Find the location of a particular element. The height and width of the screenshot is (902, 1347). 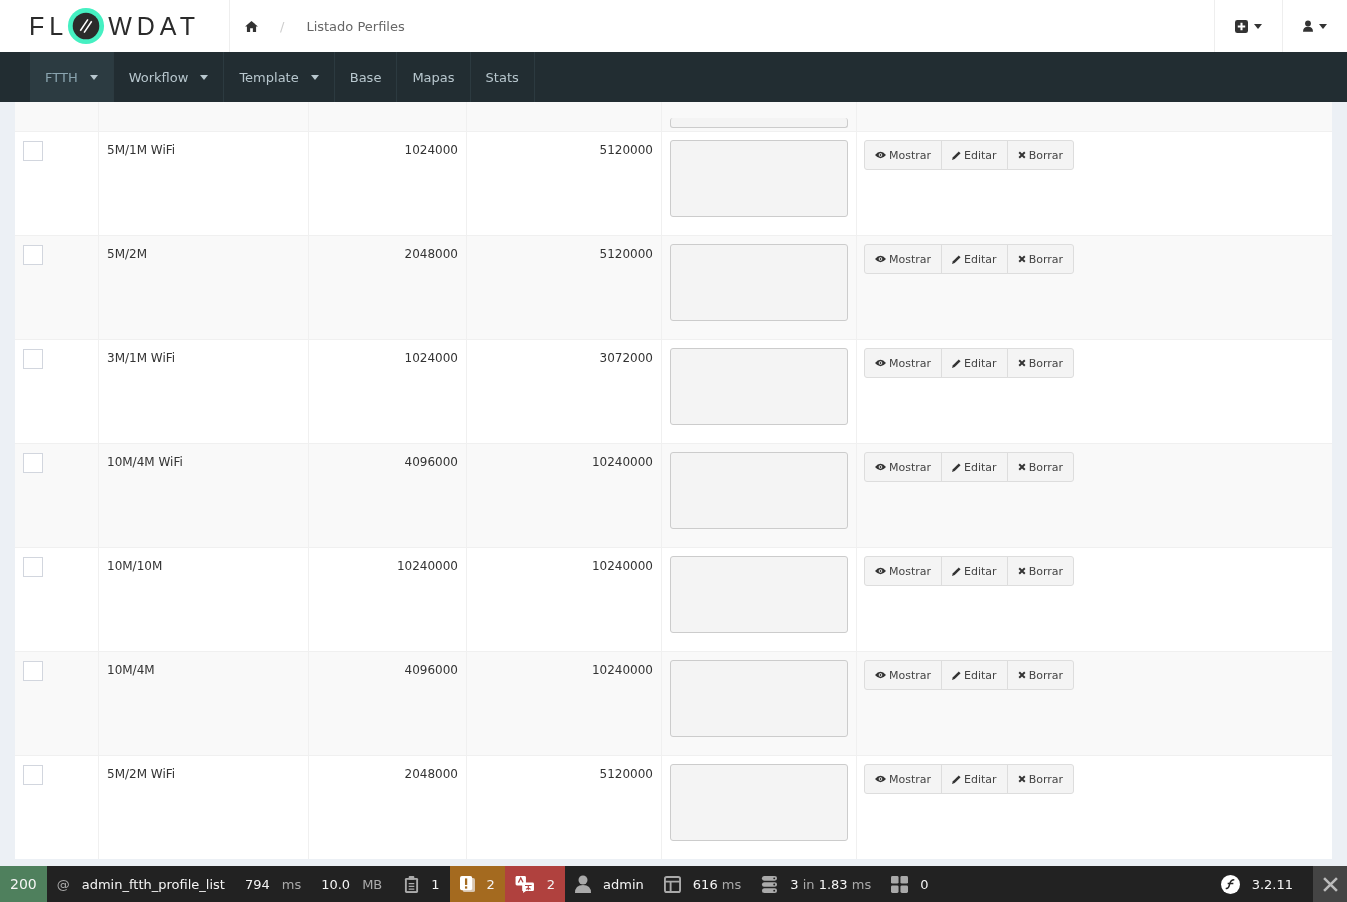

close-button is located at coordinates (1330, 884).